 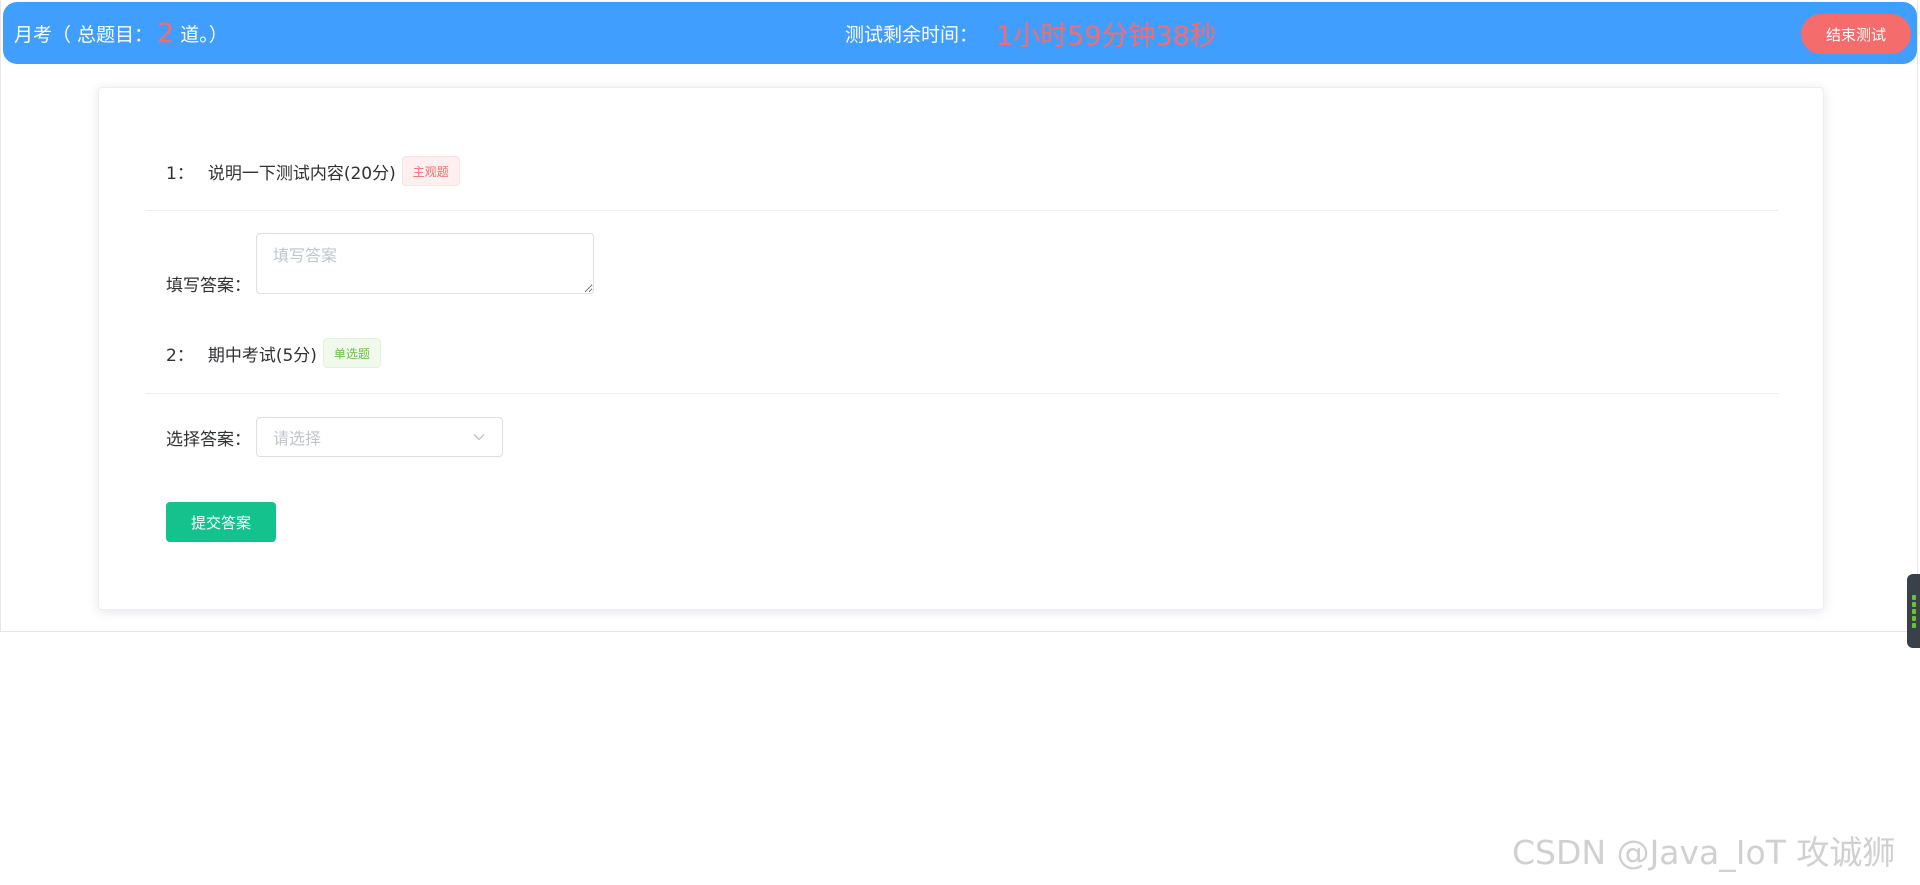 What do you see at coordinates (301, 173) in the screenshot?
I see `question-1-text: 说明一下测试内容(20分)` at bounding box center [301, 173].